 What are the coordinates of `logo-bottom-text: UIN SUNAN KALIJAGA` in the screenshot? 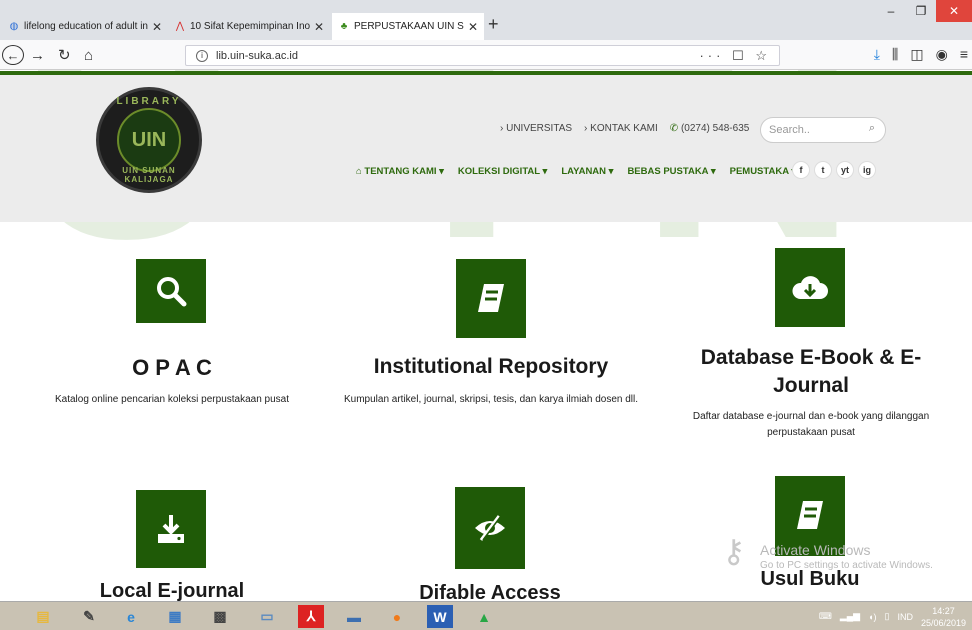 It's located at (149, 175).